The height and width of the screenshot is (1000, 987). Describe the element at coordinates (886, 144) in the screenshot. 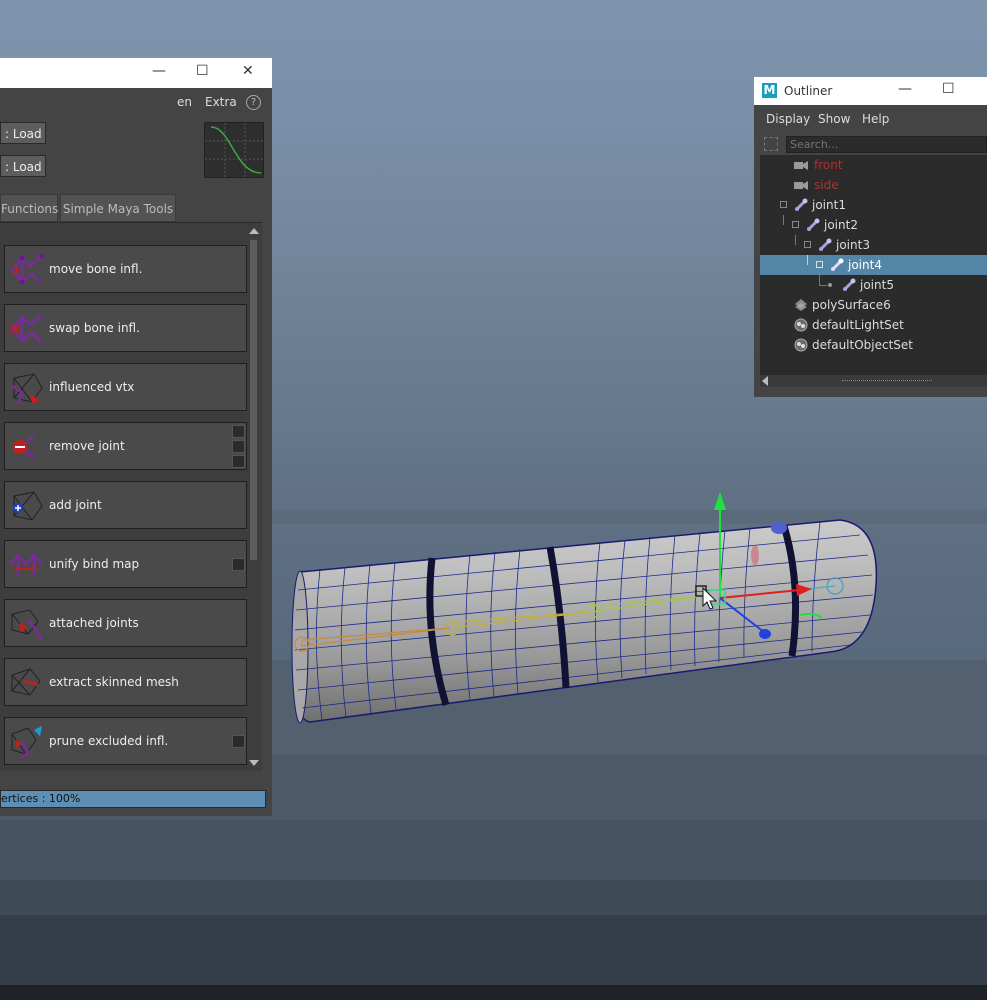

I see `outliner-search-input` at that location.